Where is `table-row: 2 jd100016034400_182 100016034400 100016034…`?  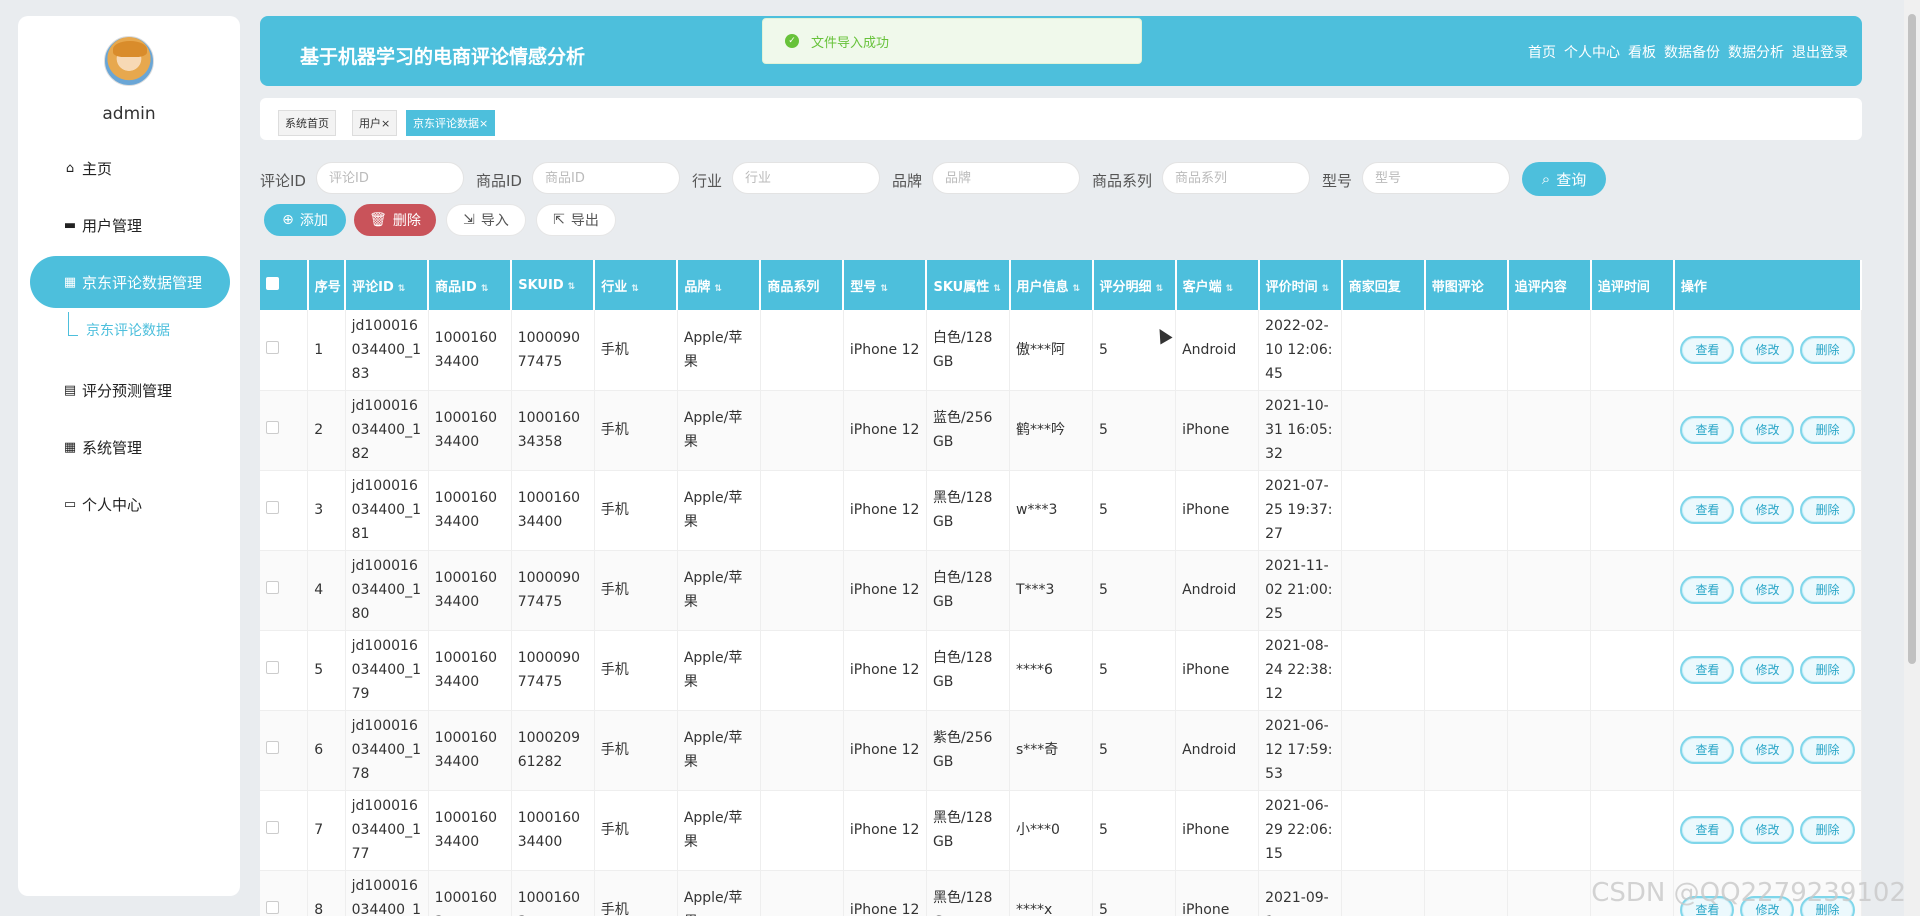
table-row: 2 jd100016034400_182 100016034400 100016034… is located at coordinates (1061, 430).